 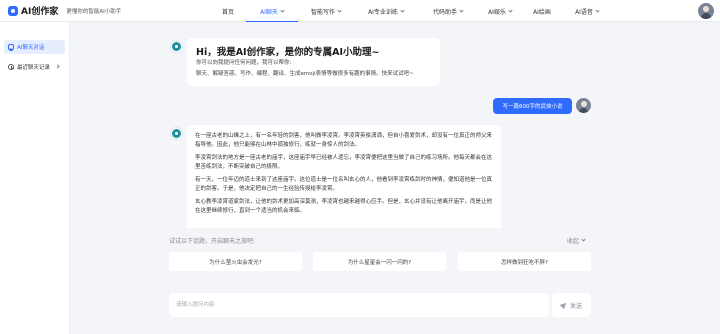 I want to click on sidebar-item-label: 最近聊天记录, so click(x=34, y=68).